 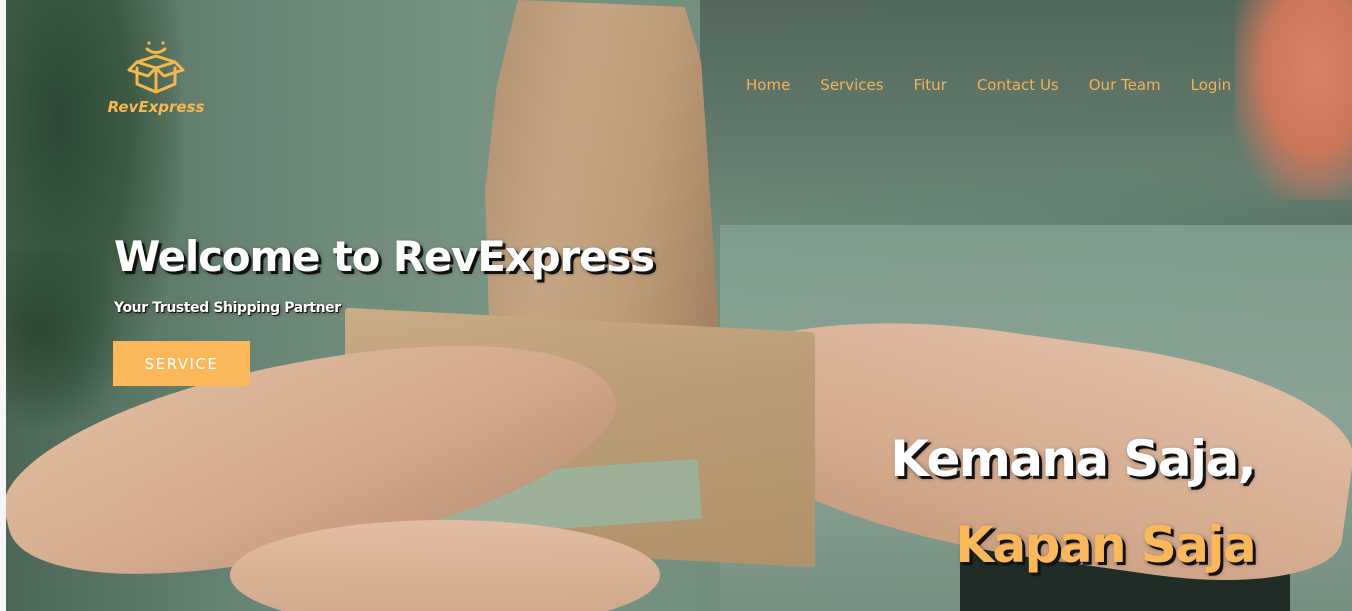 What do you see at coordinates (851, 85) in the screenshot?
I see `nav-services: Services` at bounding box center [851, 85].